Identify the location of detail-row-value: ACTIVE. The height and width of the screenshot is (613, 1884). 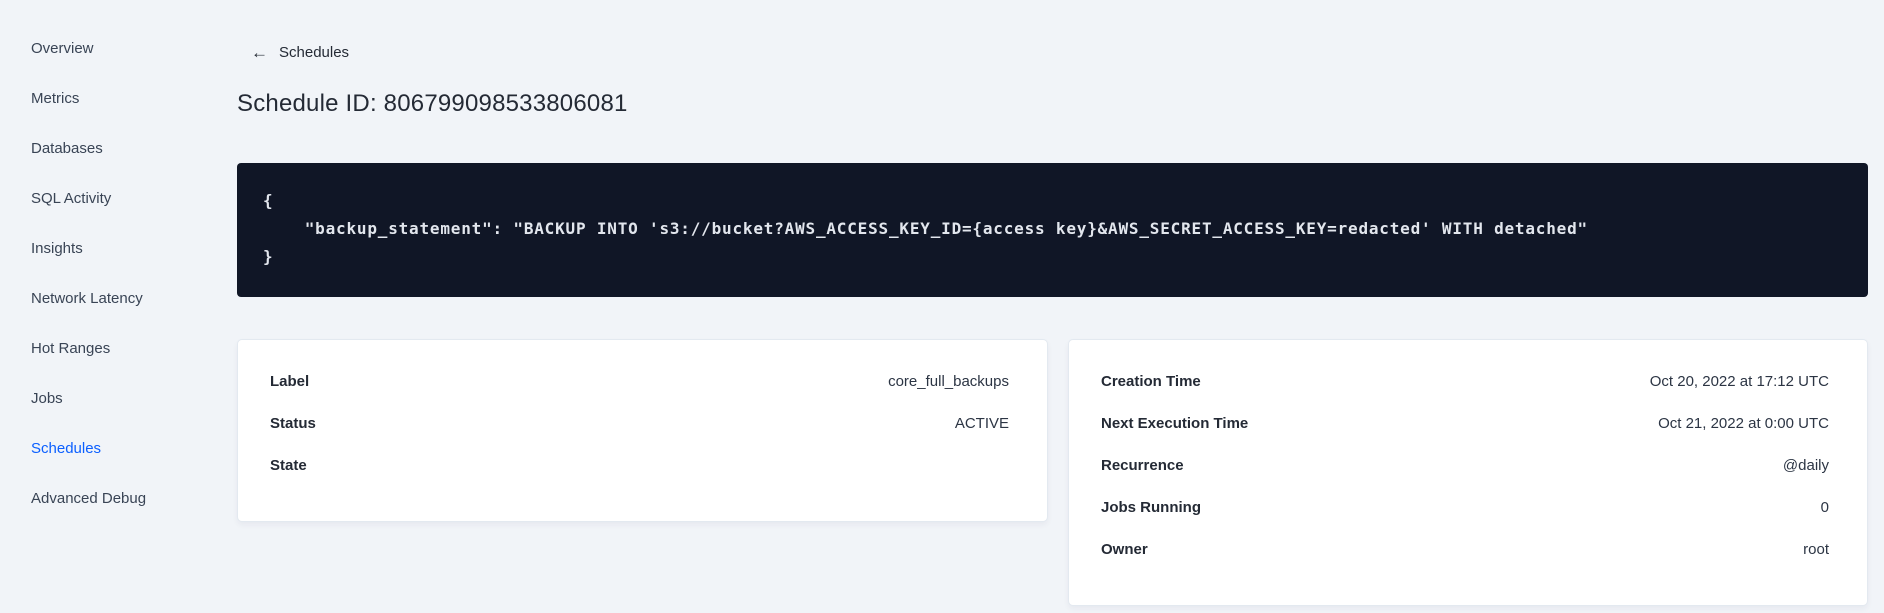
(981, 423).